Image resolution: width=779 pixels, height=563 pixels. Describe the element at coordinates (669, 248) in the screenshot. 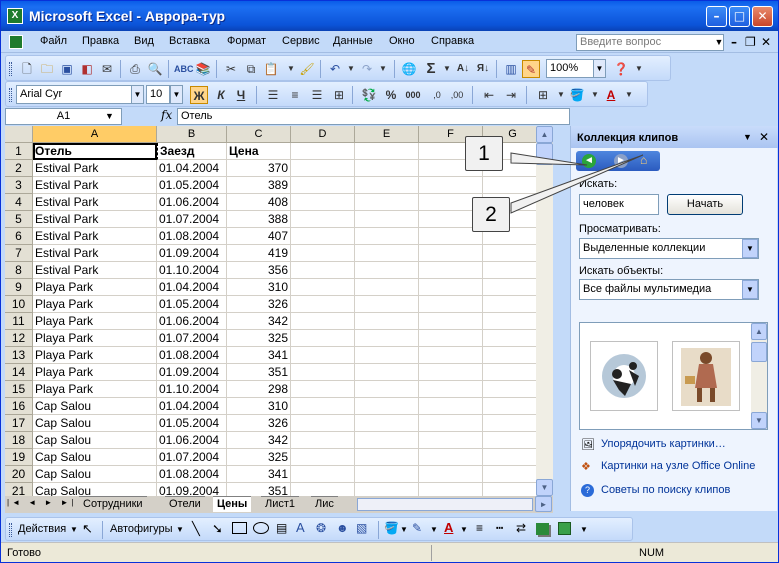

I see `browse-select: Выделенные коллекции` at that location.